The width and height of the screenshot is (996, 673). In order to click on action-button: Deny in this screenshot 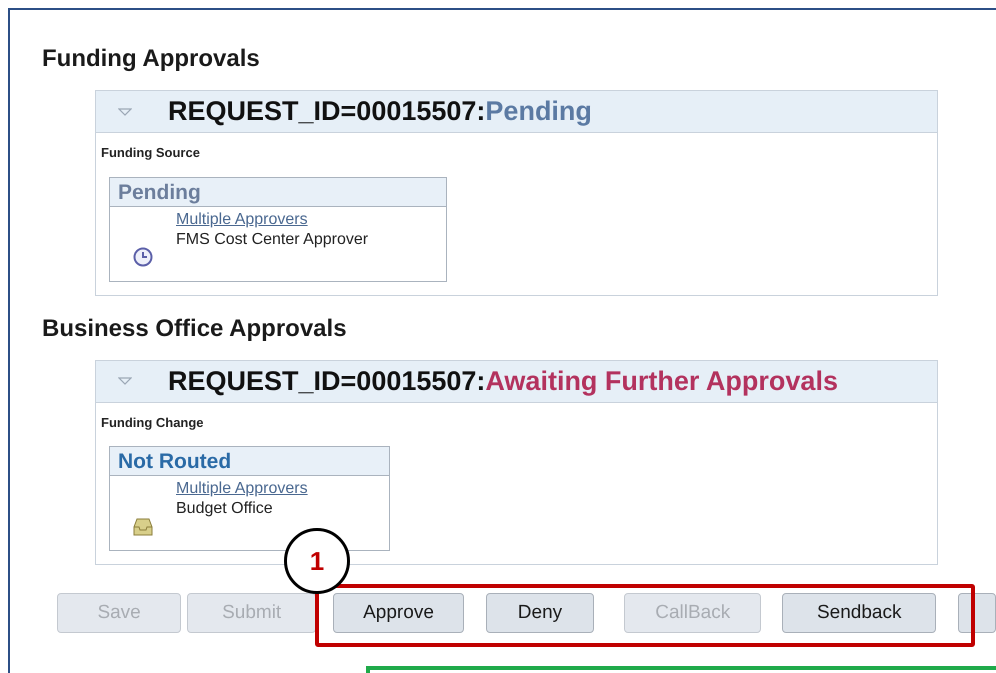, I will do `click(540, 613)`.